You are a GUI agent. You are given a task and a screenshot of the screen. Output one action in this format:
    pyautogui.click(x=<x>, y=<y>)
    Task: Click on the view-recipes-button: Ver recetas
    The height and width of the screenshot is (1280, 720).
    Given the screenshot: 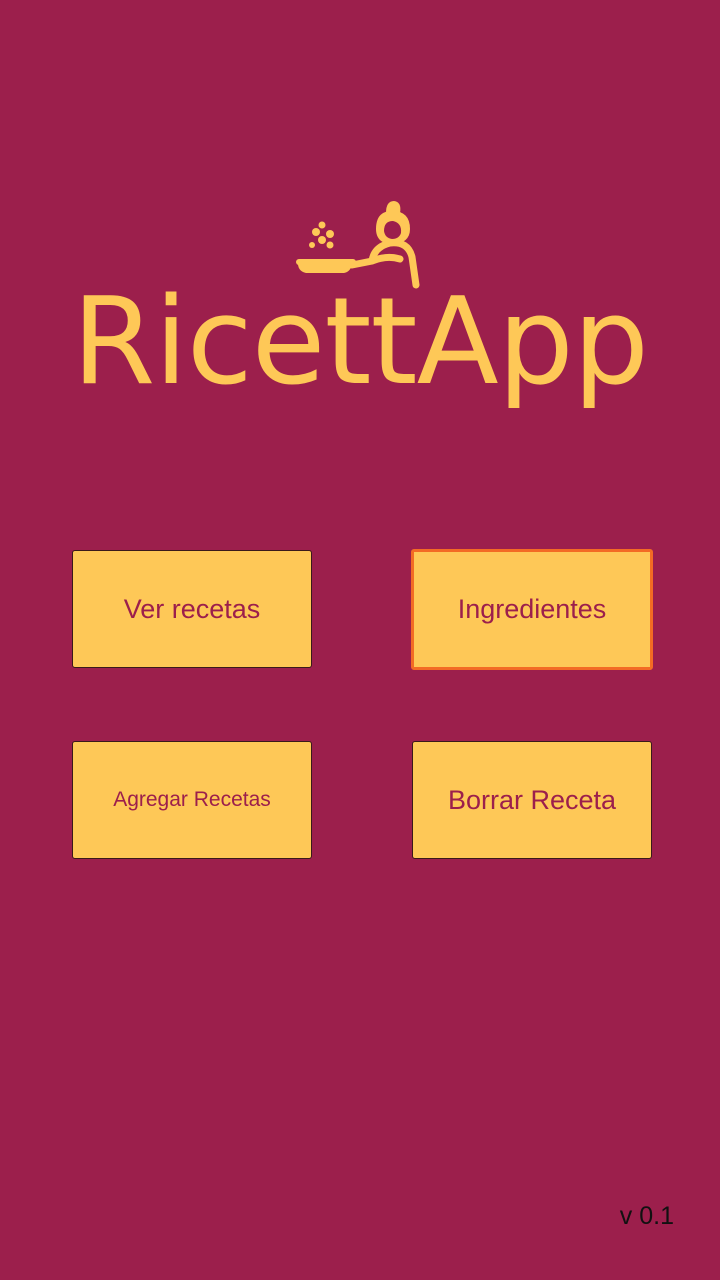 What is the action you would take?
    pyautogui.click(x=192, y=609)
    